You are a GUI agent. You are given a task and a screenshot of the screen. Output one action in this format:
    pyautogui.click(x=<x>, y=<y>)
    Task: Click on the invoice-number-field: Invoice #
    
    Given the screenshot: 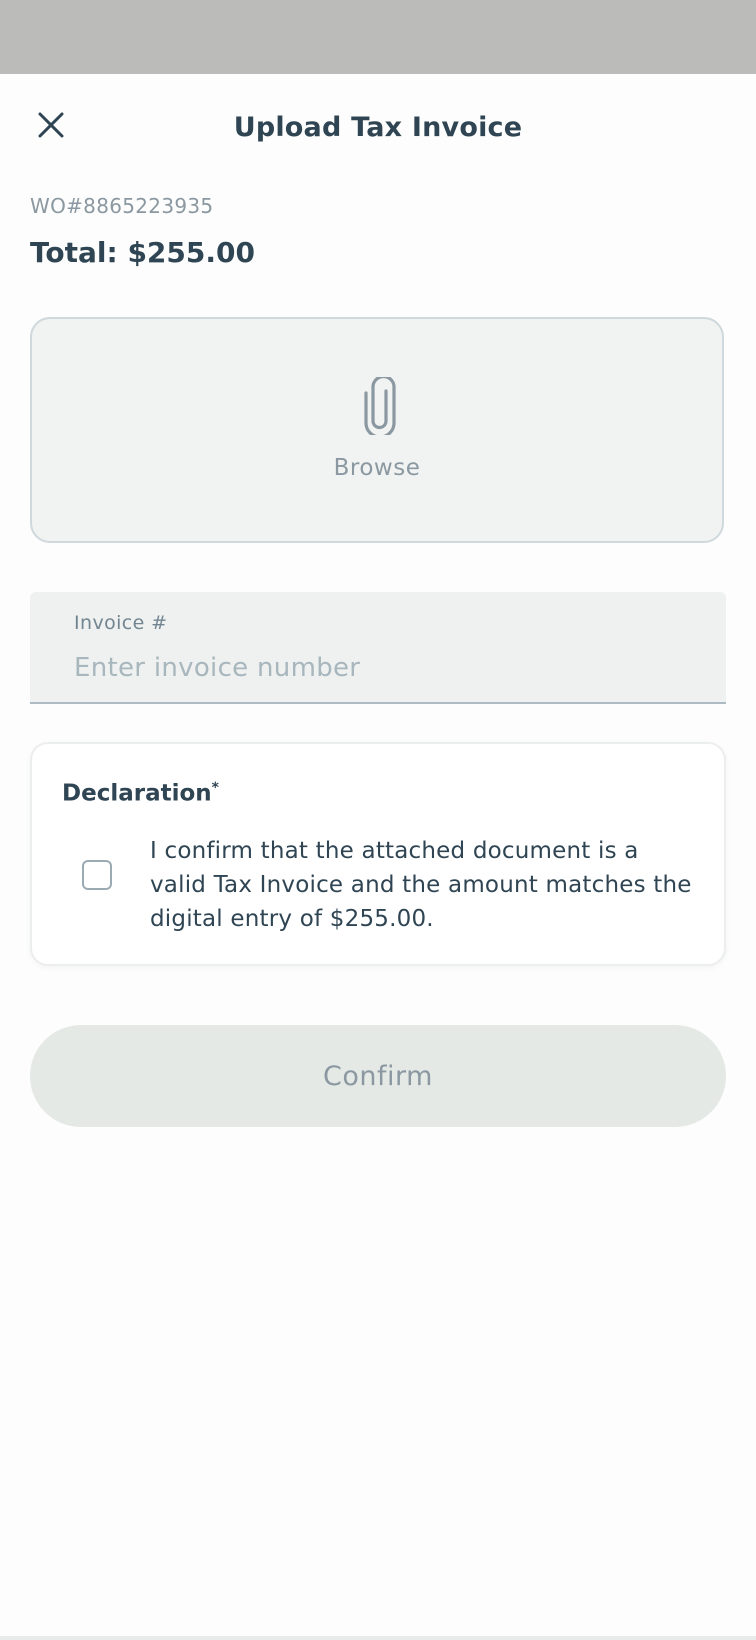 What is the action you would take?
    pyautogui.click(x=378, y=648)
    